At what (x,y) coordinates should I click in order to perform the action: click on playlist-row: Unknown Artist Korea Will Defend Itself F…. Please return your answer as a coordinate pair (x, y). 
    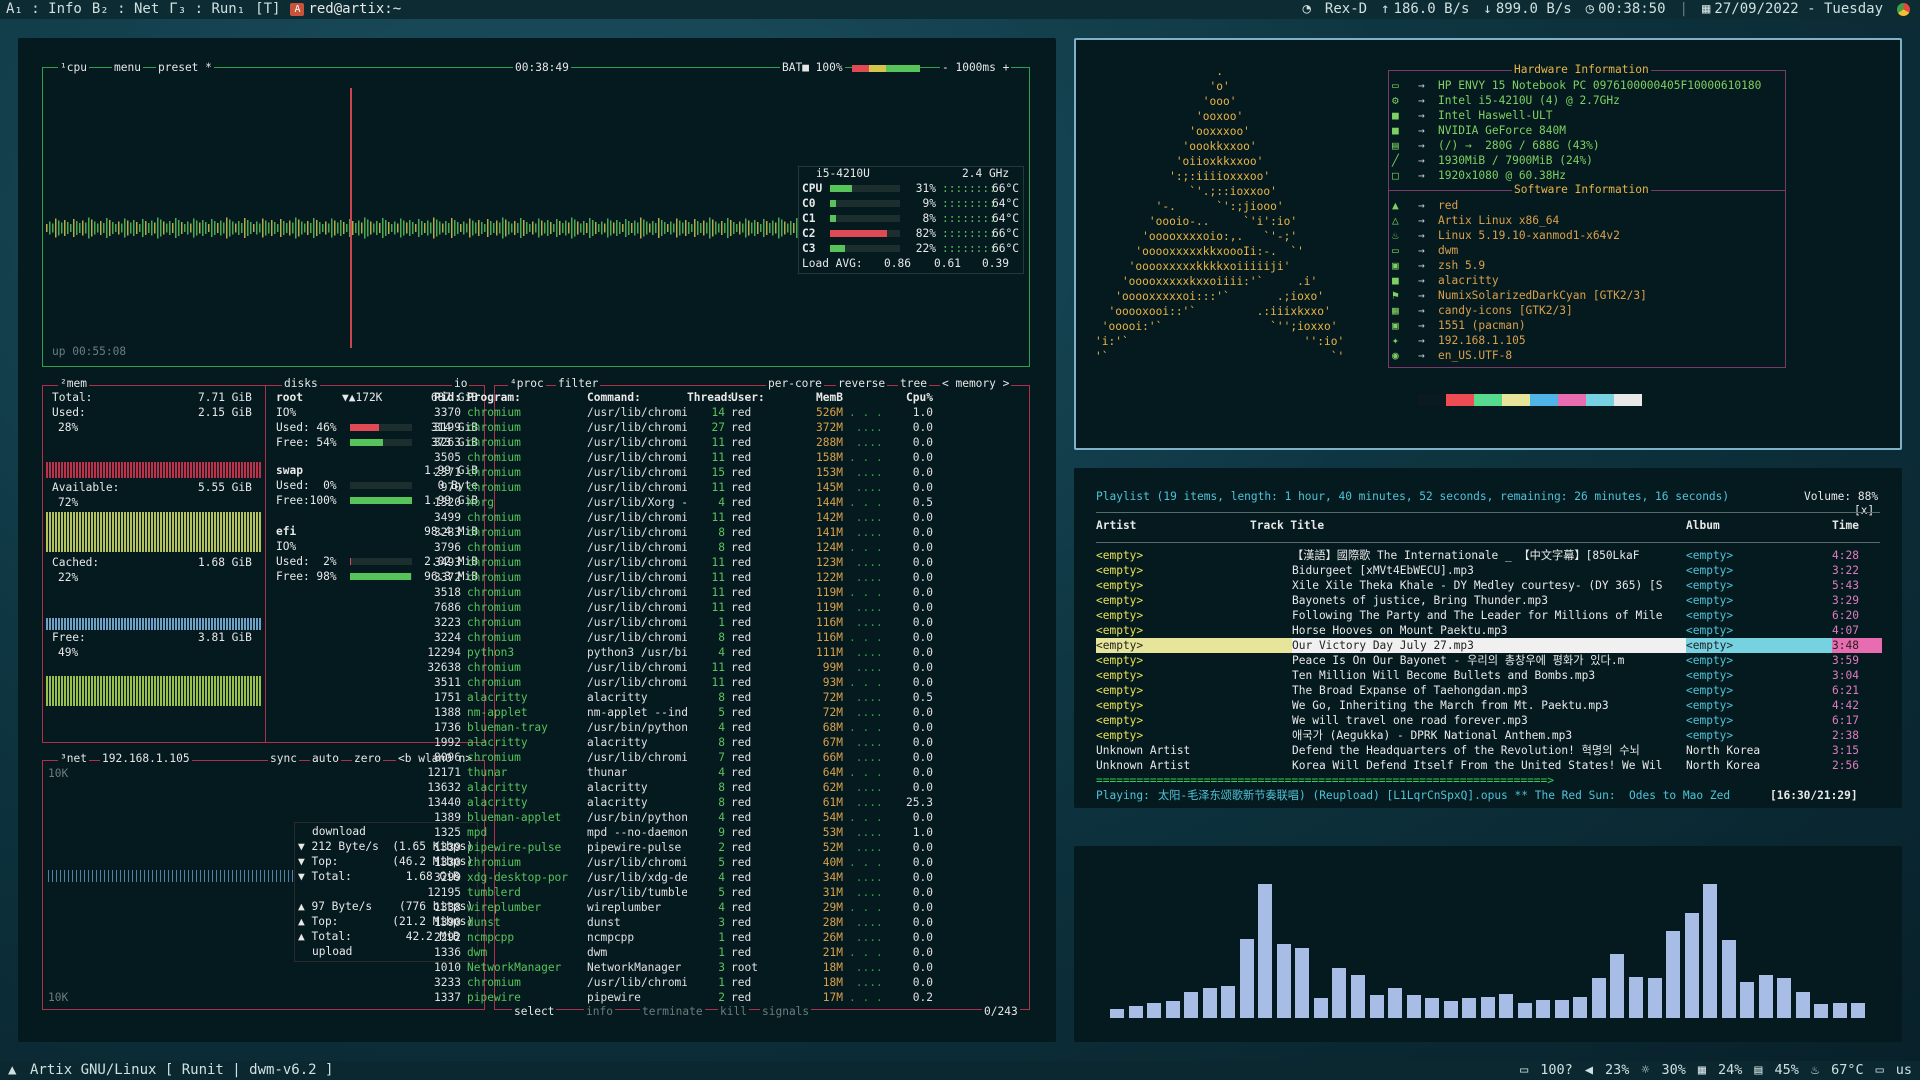
    Looking at the image, I should click on (1491, 765).